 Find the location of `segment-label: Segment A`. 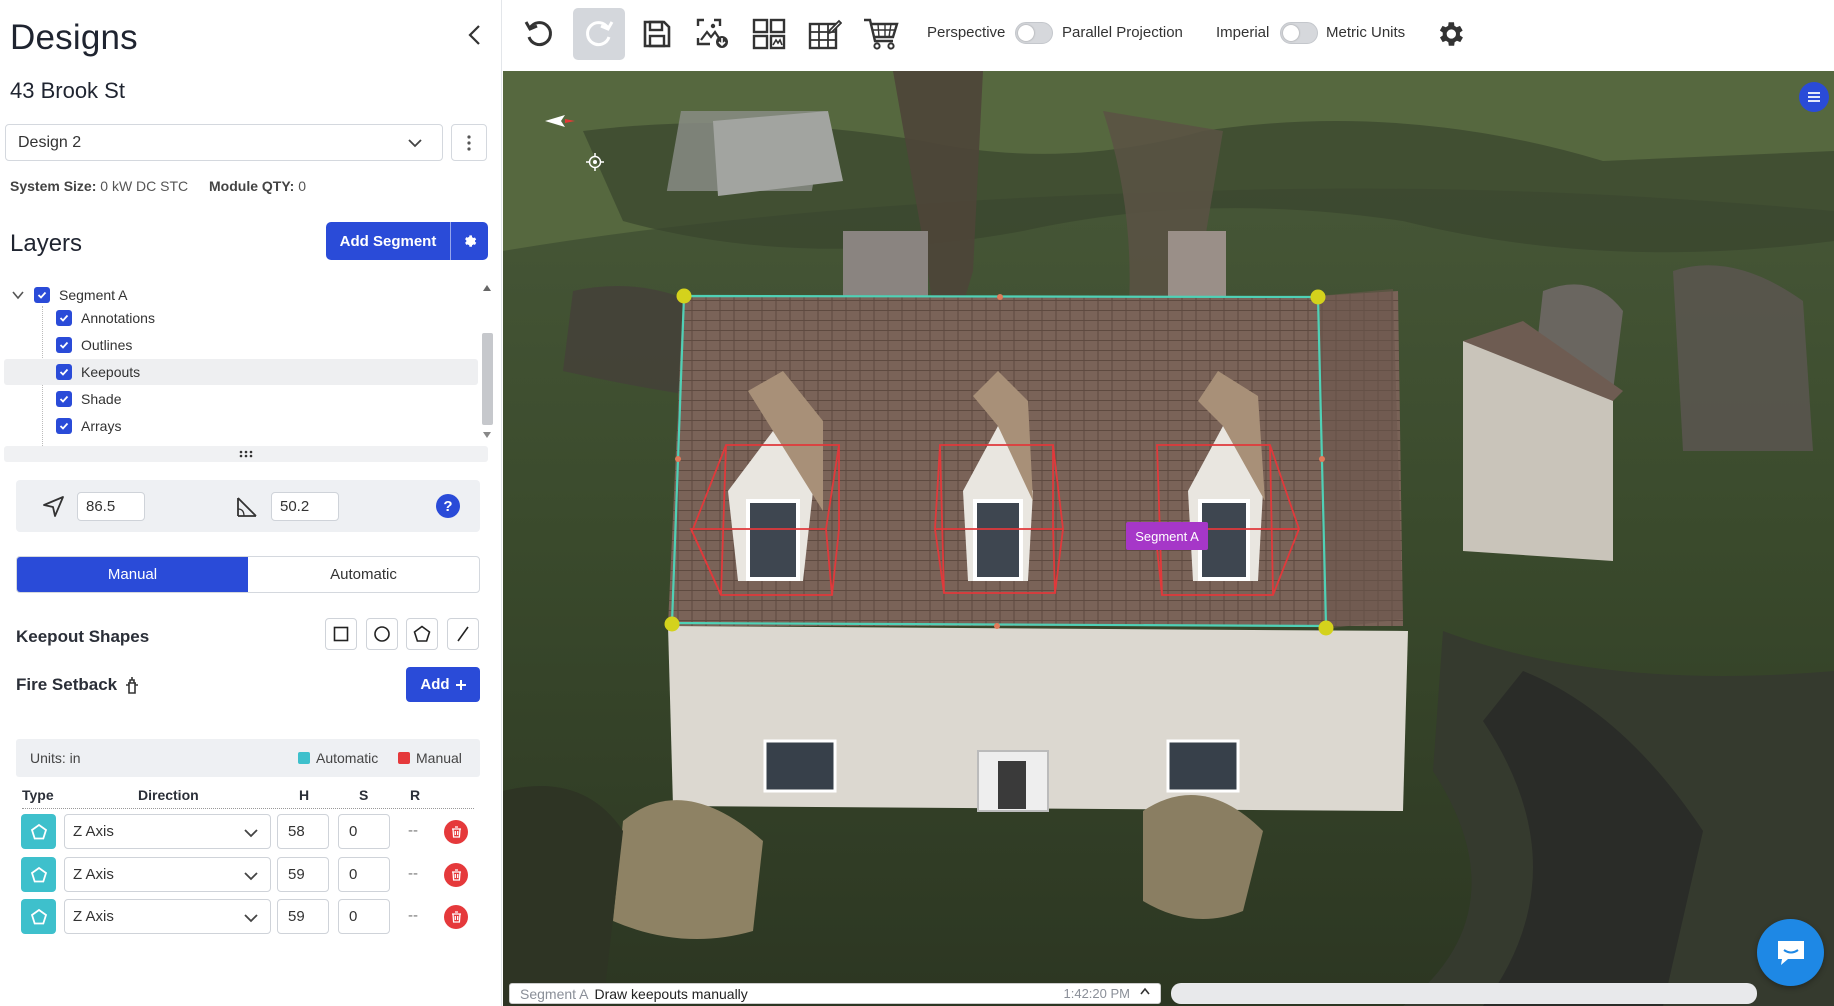

segment-label: Segment A is located at coordinates (1167, 536).